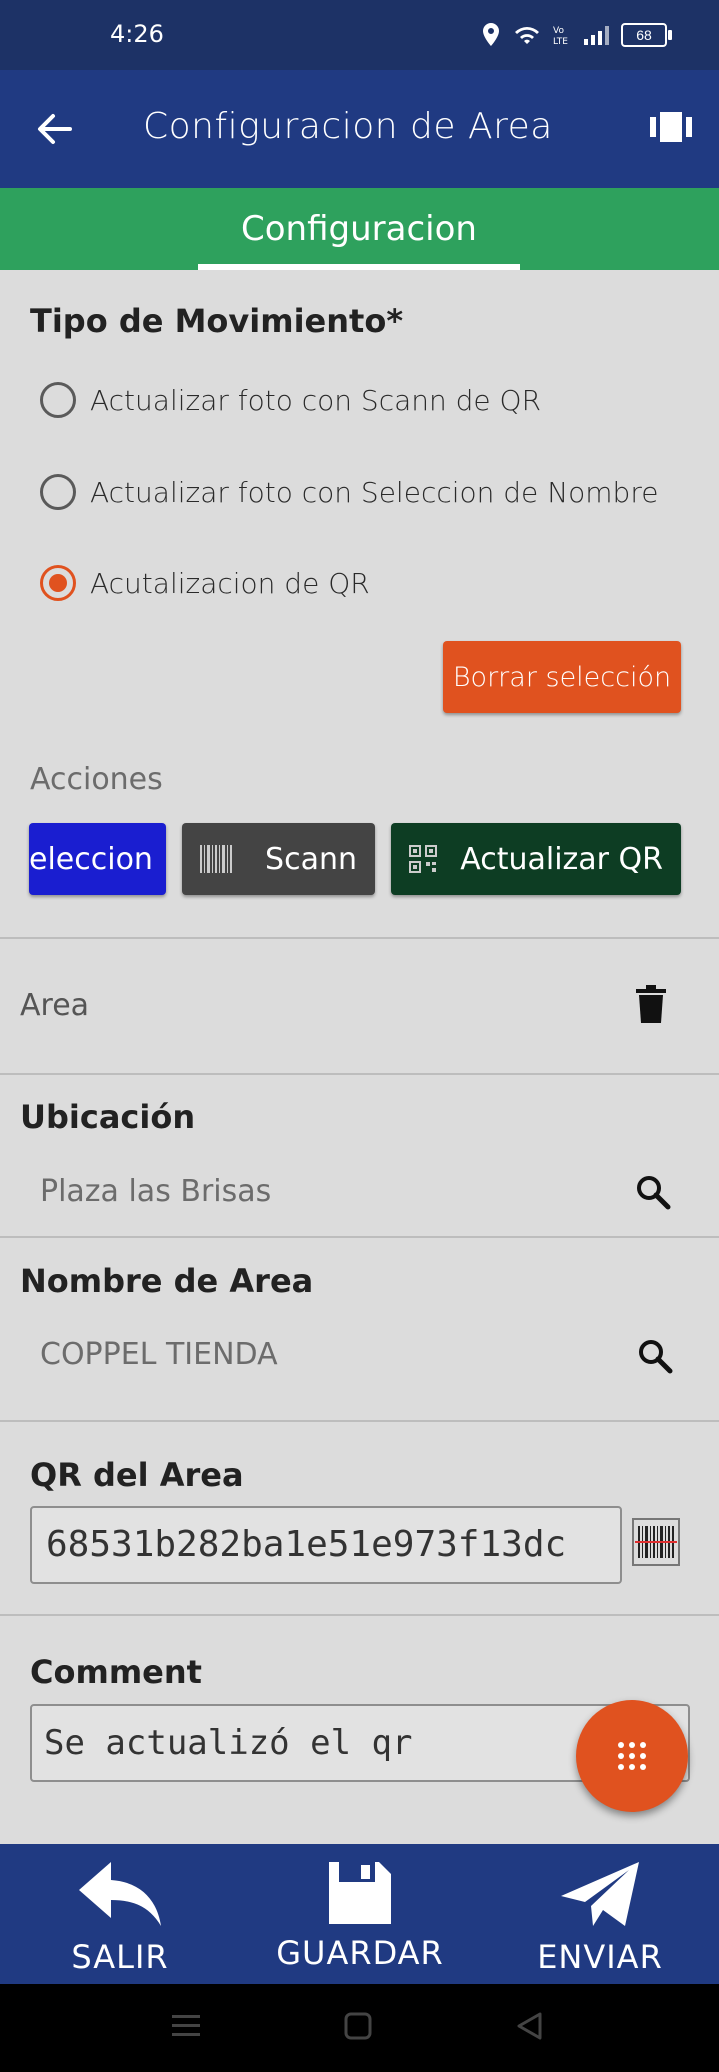 This screenshot has width=719, height=2072. I want to click on qr-area-label: QR del Area, so click(137, 1475).